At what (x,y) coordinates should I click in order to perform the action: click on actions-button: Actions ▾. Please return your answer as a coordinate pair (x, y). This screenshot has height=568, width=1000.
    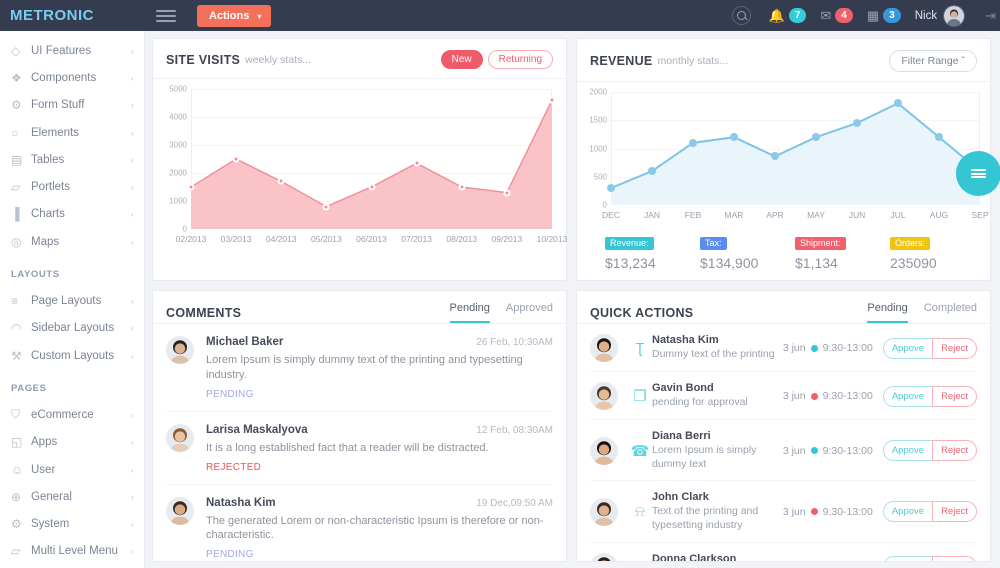
    Looking at the image, I should click on (234, 15).